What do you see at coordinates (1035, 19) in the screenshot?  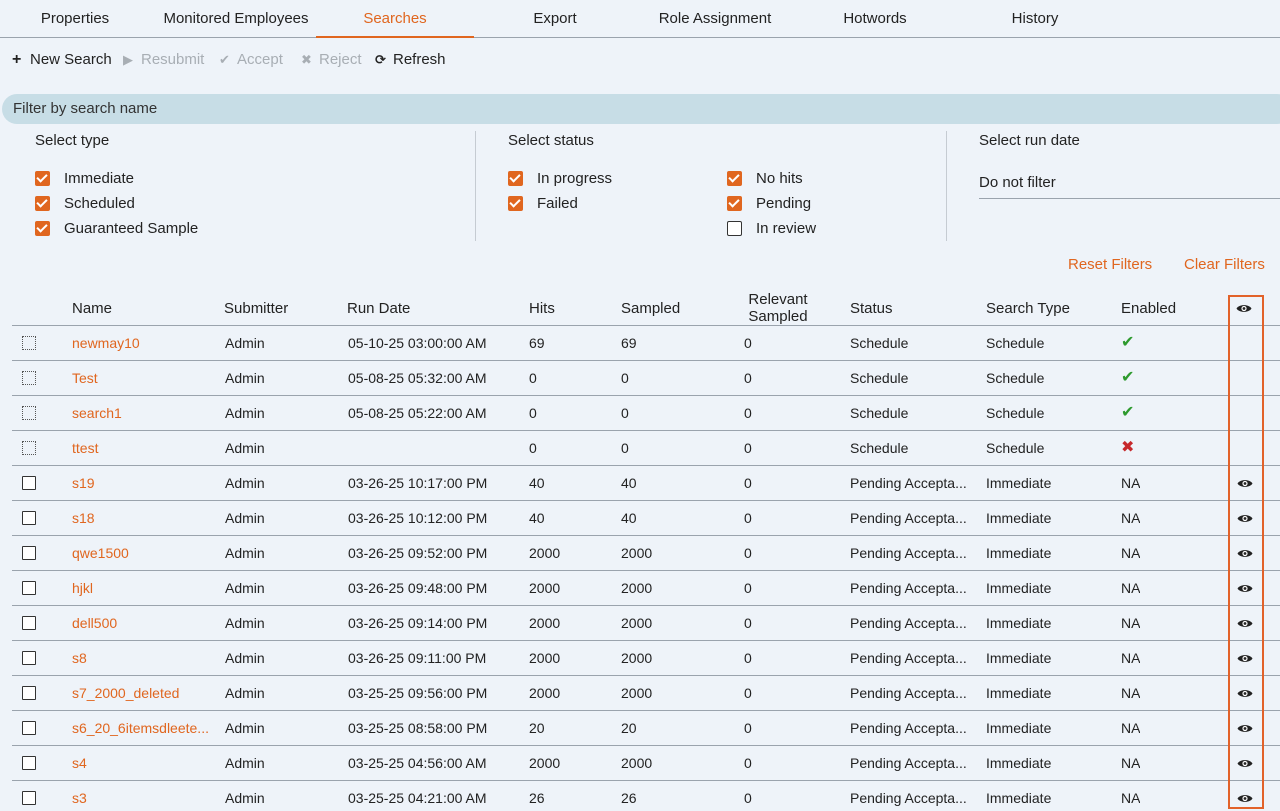 I see `tab-history: History` at bounding box center [1035, 19].